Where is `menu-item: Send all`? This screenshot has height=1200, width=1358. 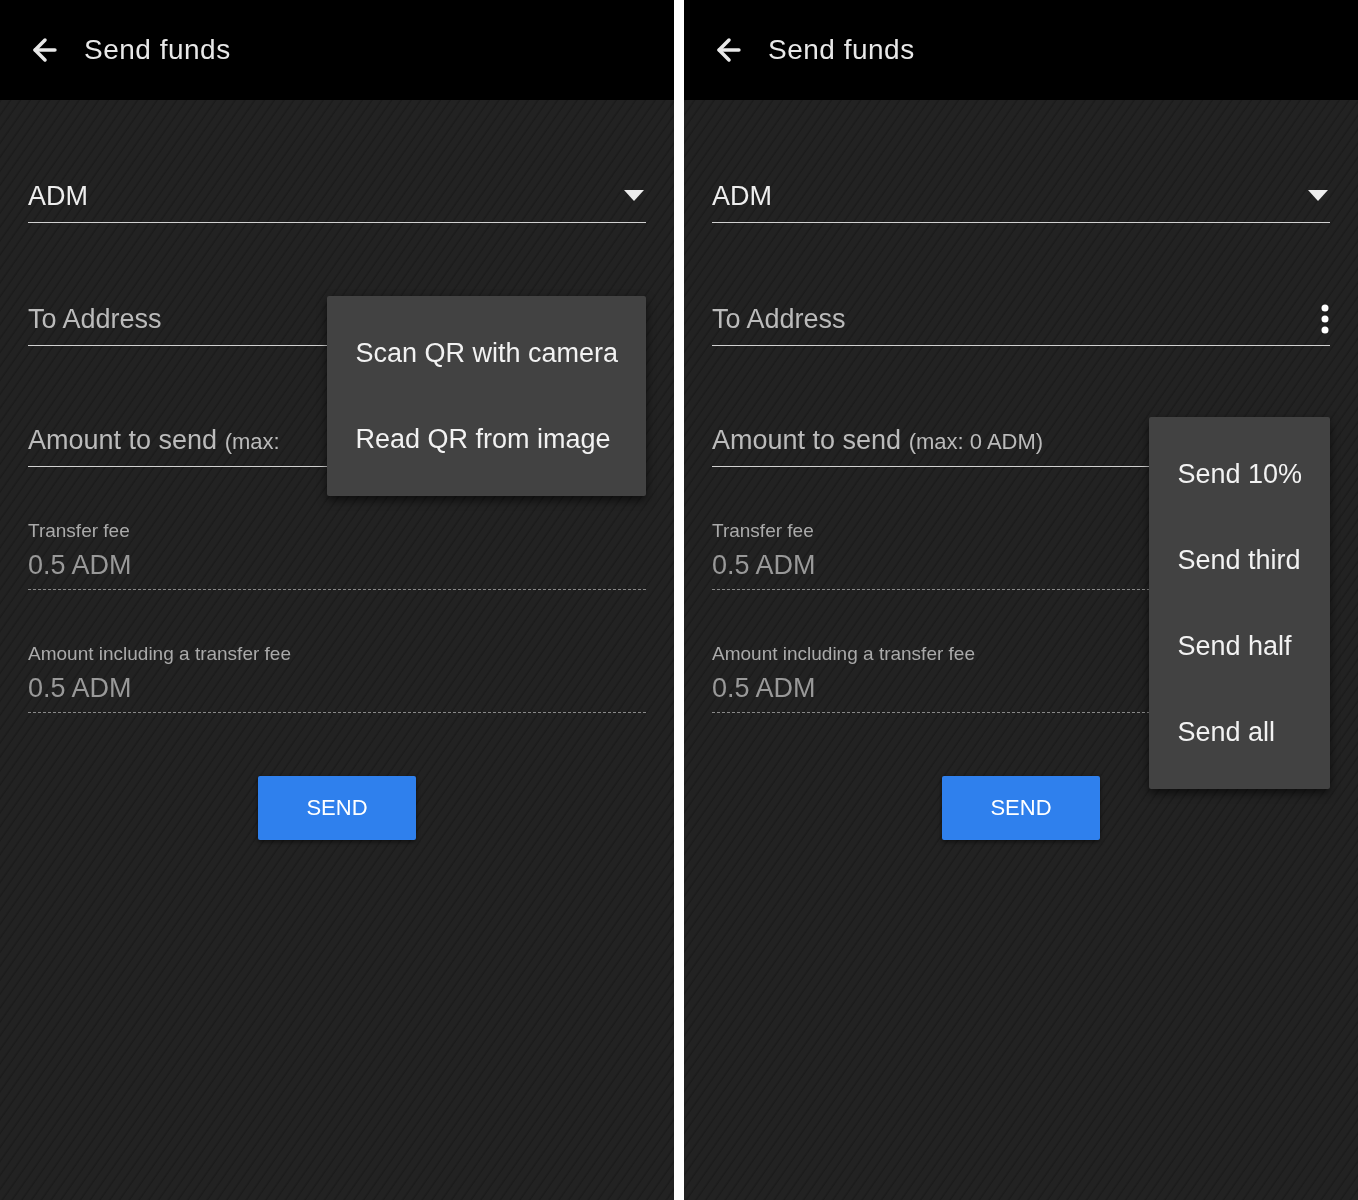 menu-item: Send all is located at coordinates (1239, 732).